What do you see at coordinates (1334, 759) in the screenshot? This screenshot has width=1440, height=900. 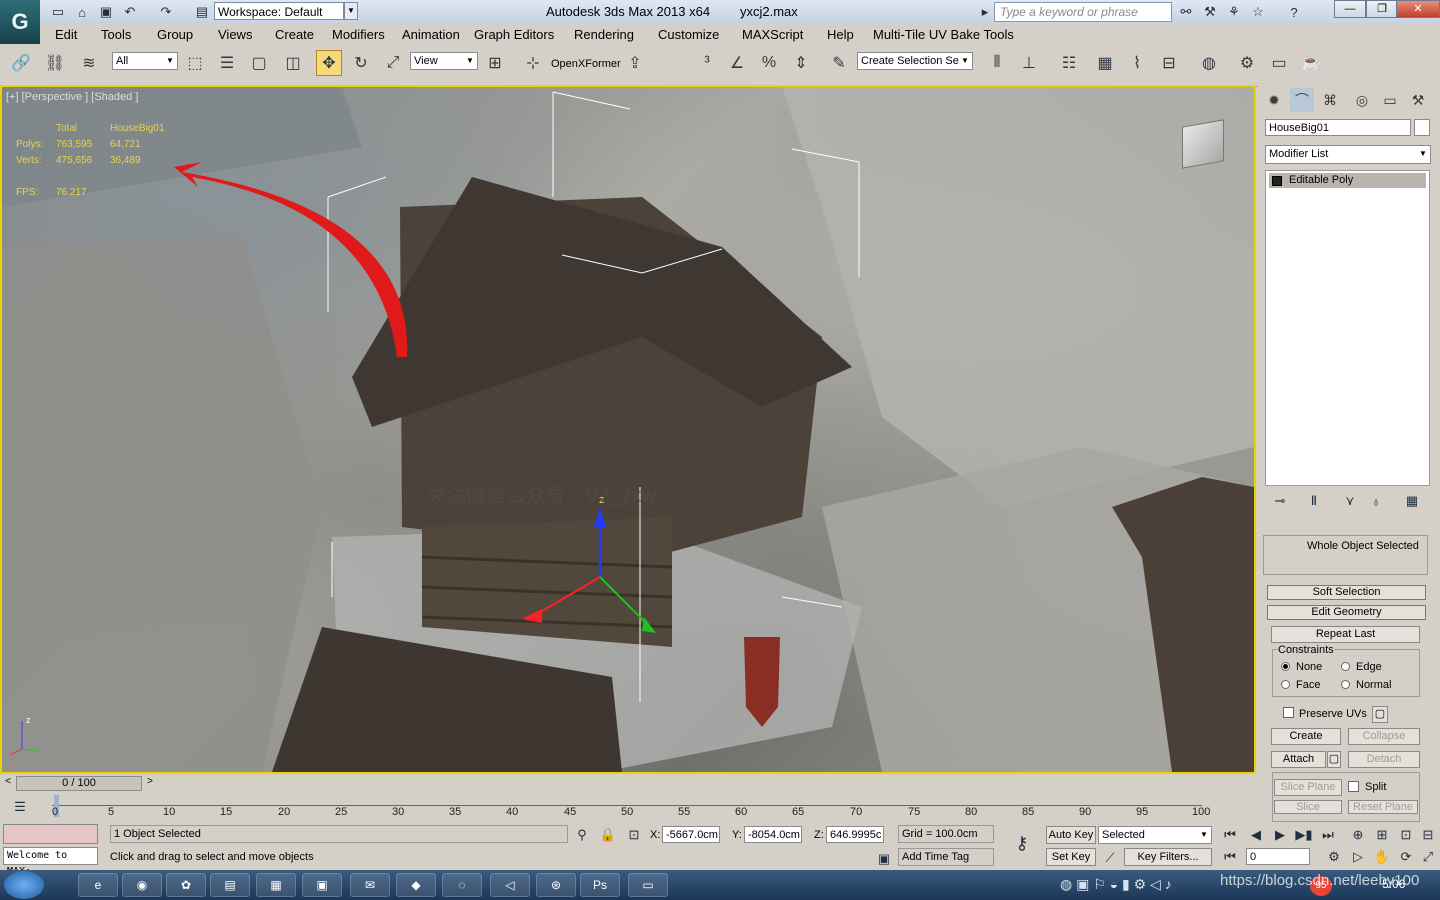 I see `attach-list-button: ▢` at bounding box center [1334, 759].